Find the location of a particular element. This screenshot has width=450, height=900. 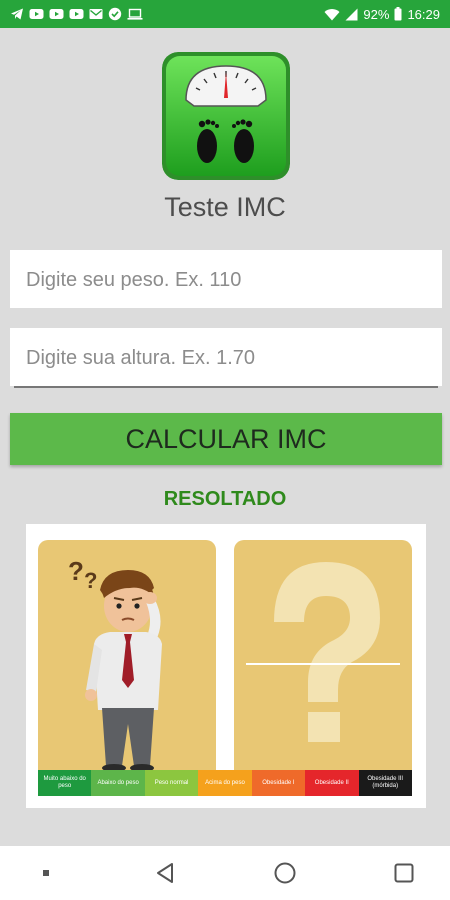

calculate-button: CALCULAR IMC is located at coordinates (226, 439).